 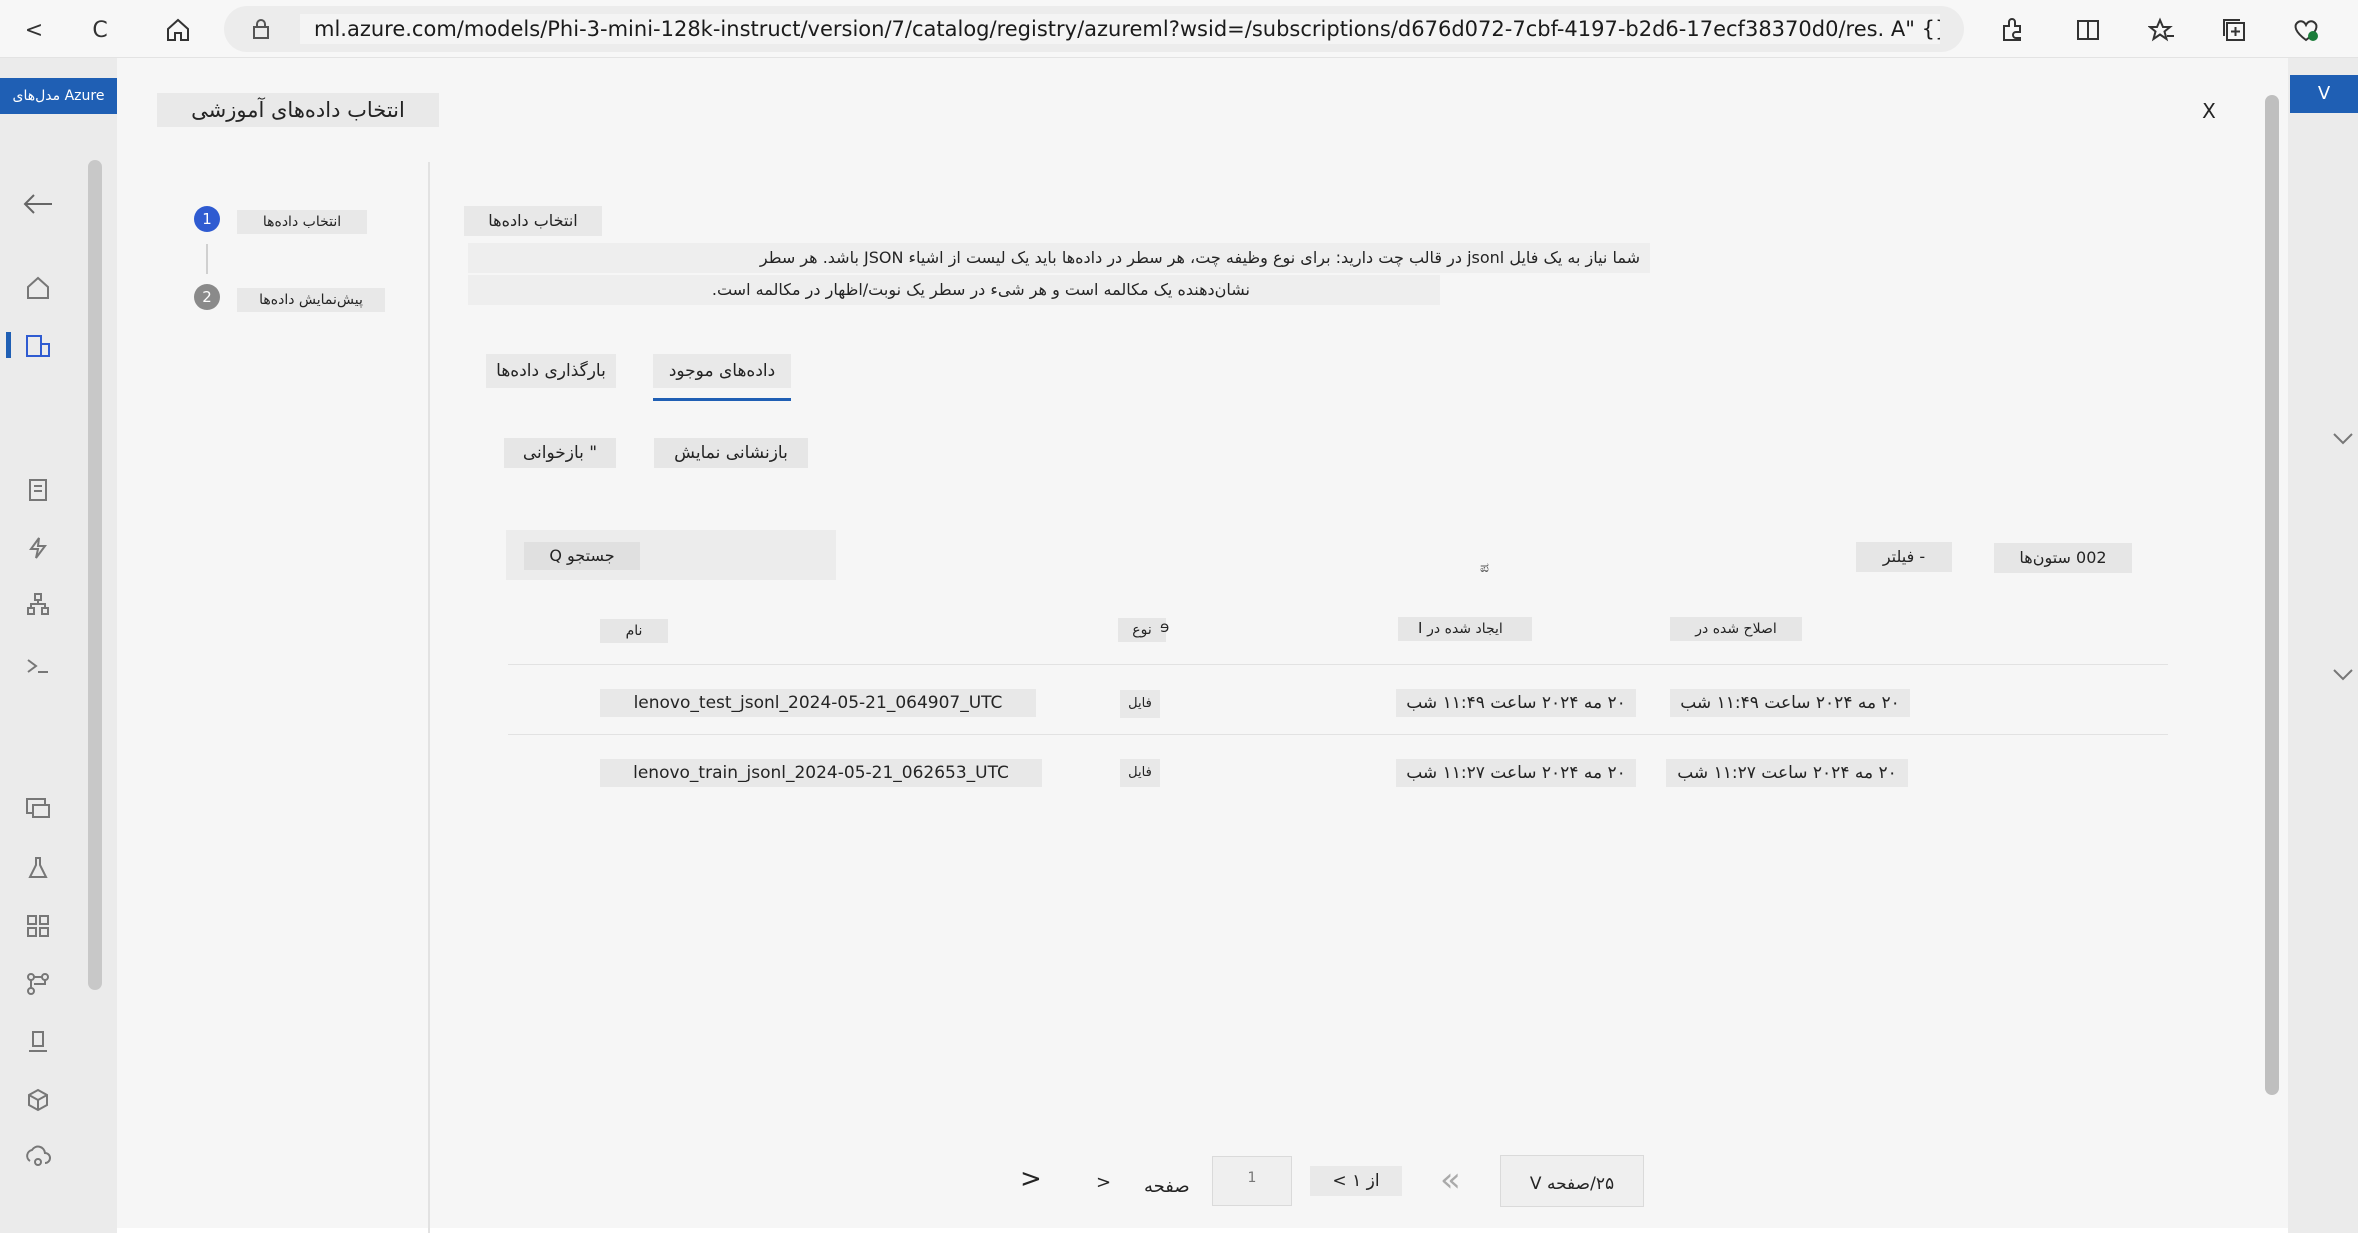 What do you see at coordinates (2324, 94) in the screenshot?
I see `right-panel-tab: V` at bounding box center [2324, 94].